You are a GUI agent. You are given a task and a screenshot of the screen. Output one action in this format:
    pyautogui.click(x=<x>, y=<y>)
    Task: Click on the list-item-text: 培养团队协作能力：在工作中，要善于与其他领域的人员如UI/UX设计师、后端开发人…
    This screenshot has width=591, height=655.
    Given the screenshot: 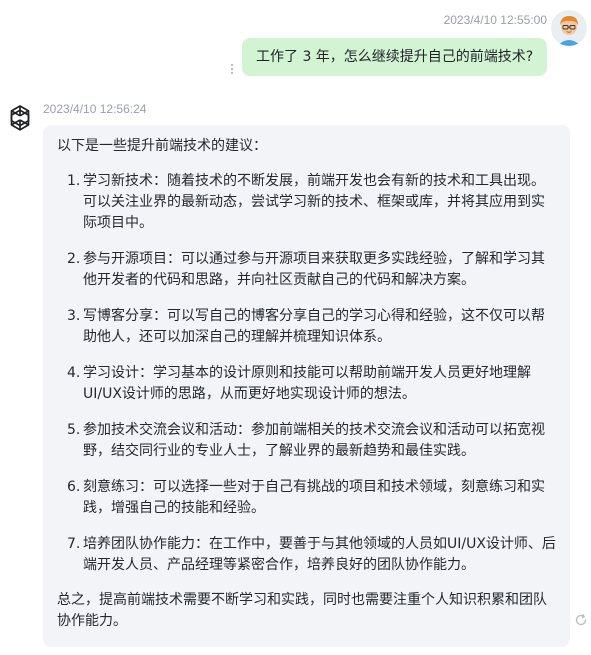 What is the action you would take?
    pyautogui.click(x=319, y=554)
    